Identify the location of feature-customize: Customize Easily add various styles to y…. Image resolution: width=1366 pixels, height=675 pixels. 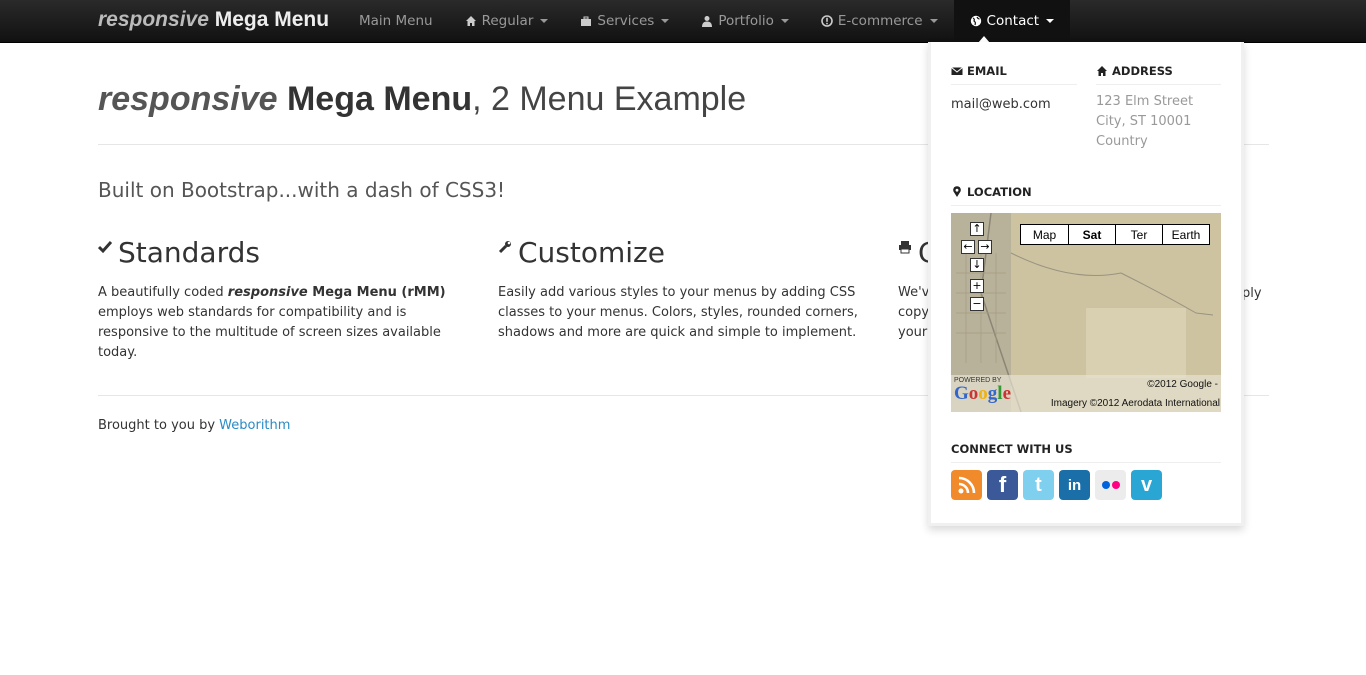
(683, 289).